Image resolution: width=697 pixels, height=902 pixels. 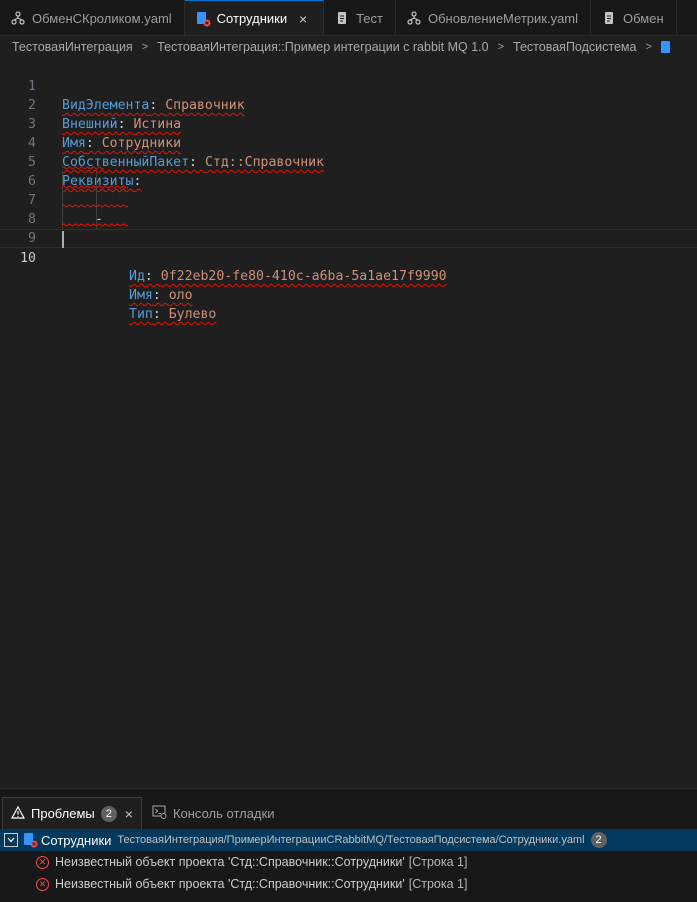 I want to click on tab-obmen: Обмен, so click(x=634, y=17).